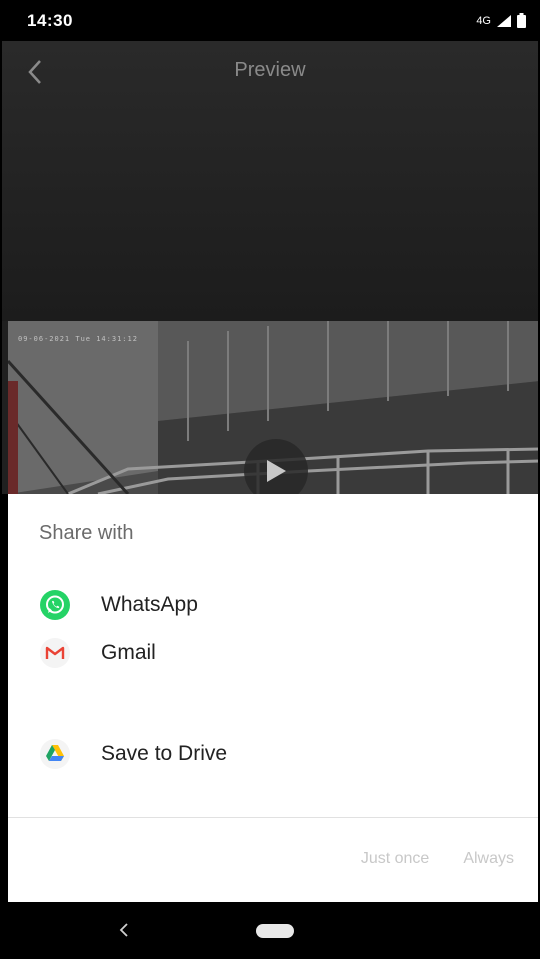 This screenshot has height=959, width=540. I want to click on nav-back-button, so click(124, 930).